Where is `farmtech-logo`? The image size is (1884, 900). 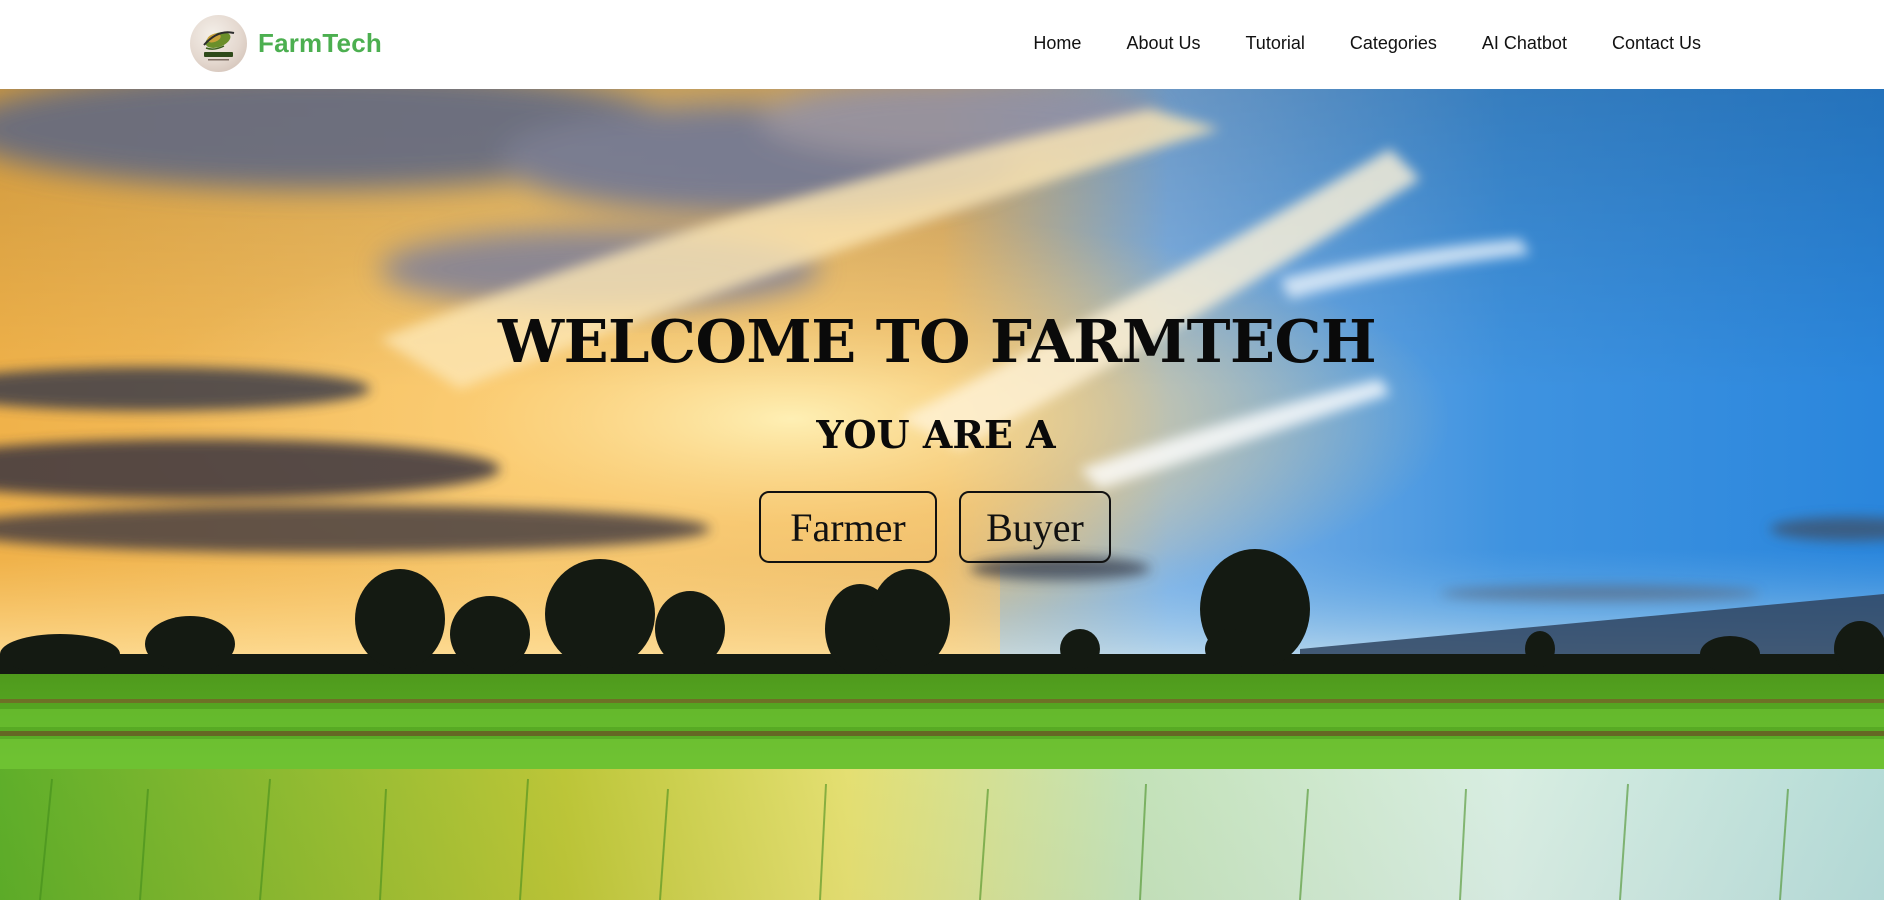
farmtech-logo is located at coordinates (218, 43).